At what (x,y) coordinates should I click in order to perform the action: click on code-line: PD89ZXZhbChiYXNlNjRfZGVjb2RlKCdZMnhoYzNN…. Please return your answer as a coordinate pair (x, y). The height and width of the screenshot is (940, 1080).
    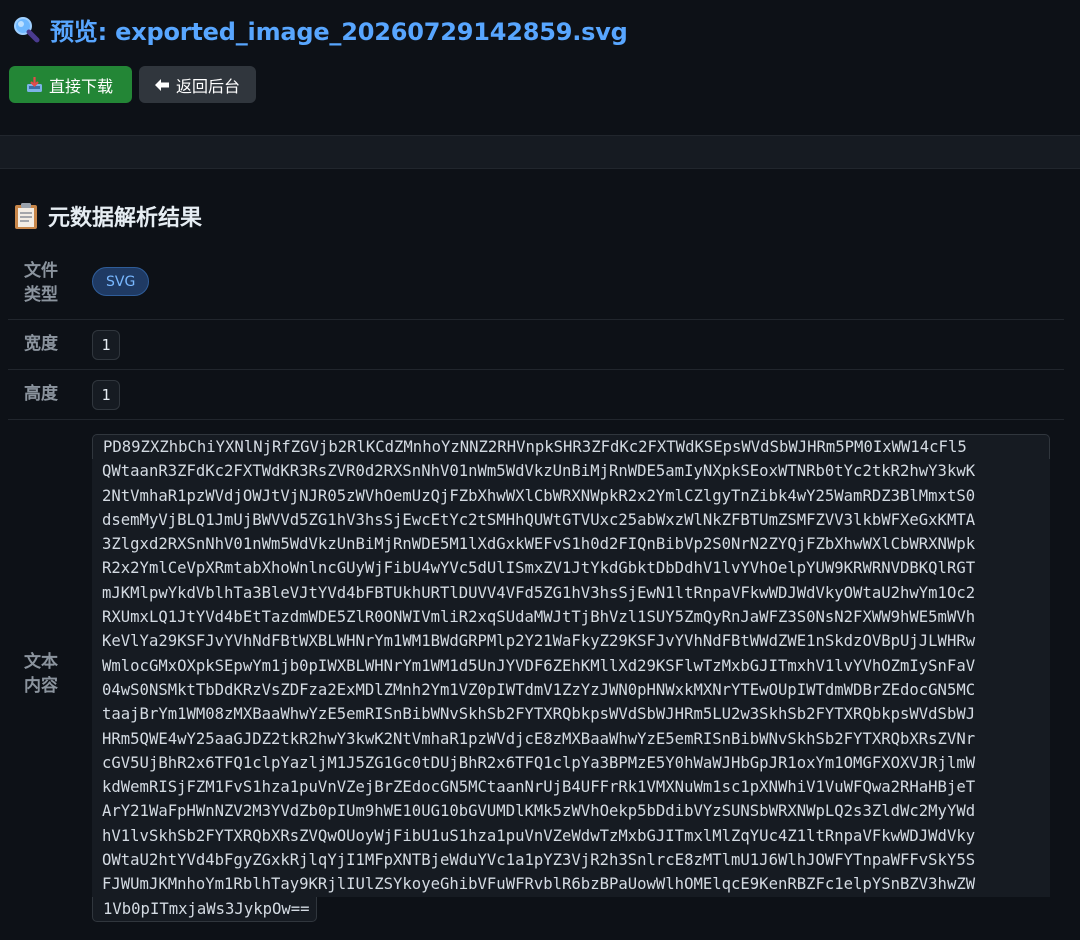
    Looking at the image, I should click on (571, 447).